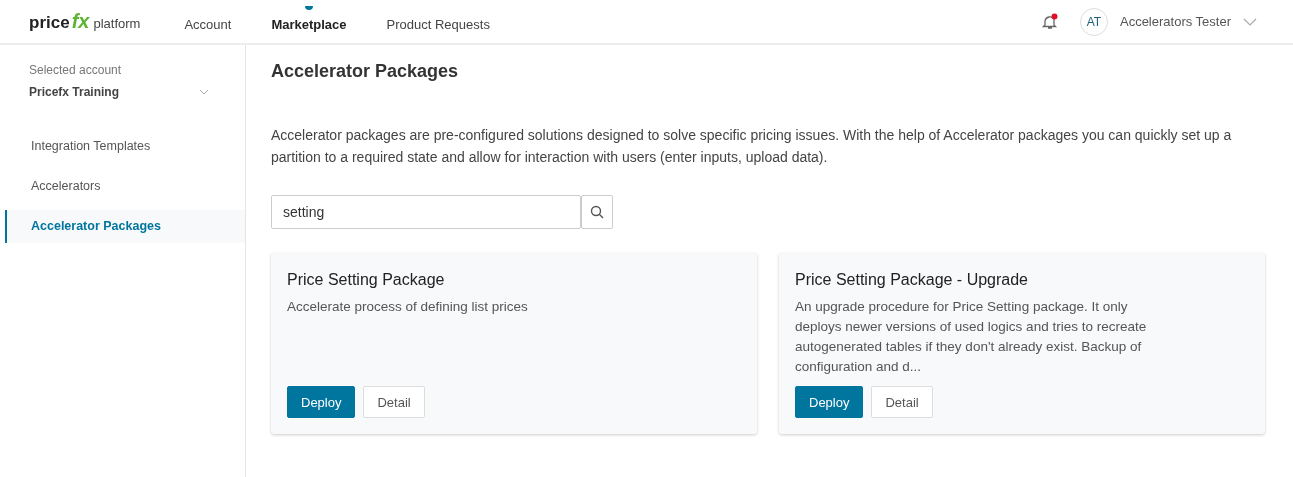  Describe the element at coordinates (125, 226) in the screenshot. I see `sidebar-item: Accelerator Packages` at that location.